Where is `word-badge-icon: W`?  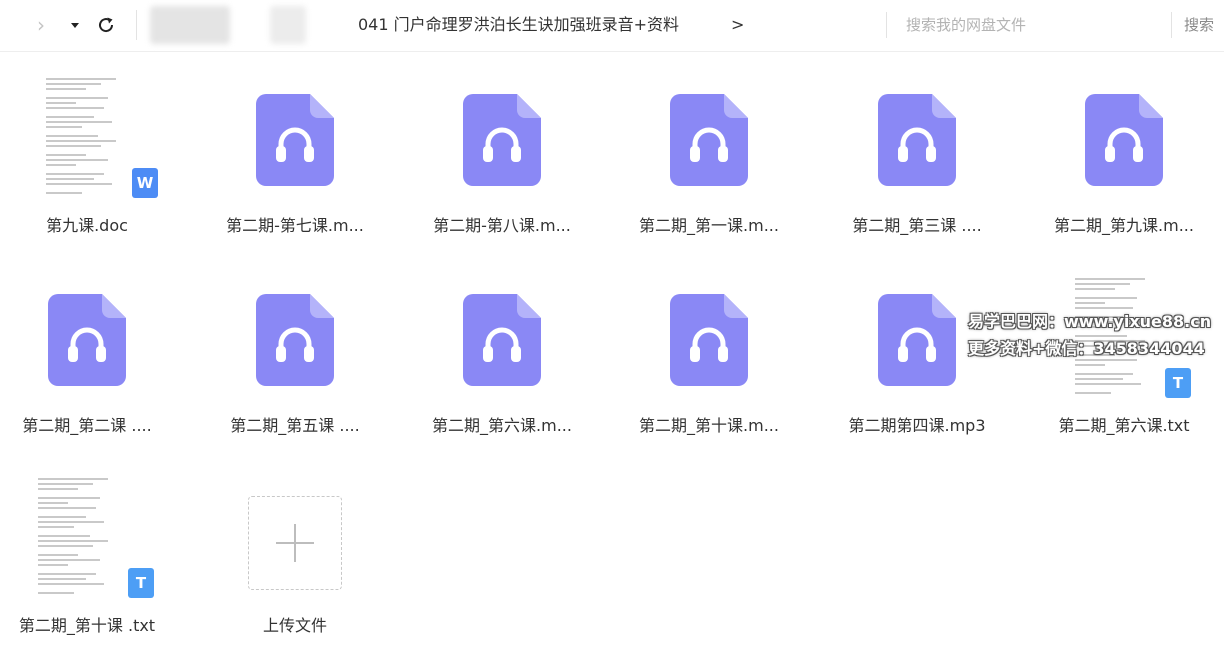 word-badge-icon: W is located at coordinates (145, 183).